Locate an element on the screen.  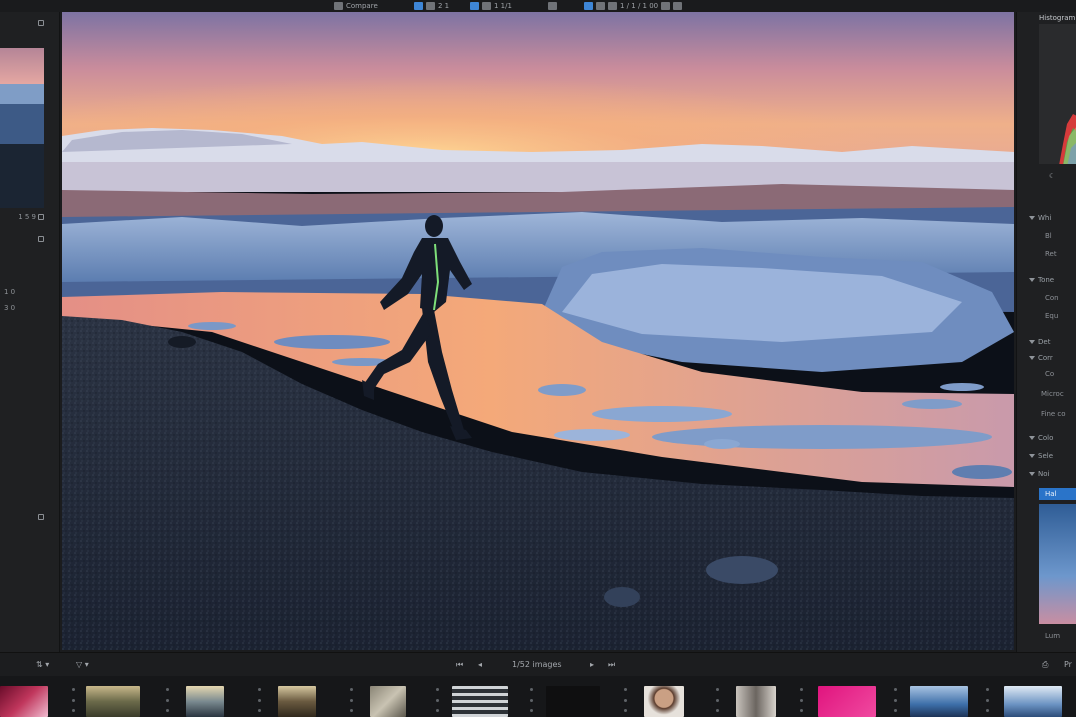
tools-icon is located at coordinates (588, 6).